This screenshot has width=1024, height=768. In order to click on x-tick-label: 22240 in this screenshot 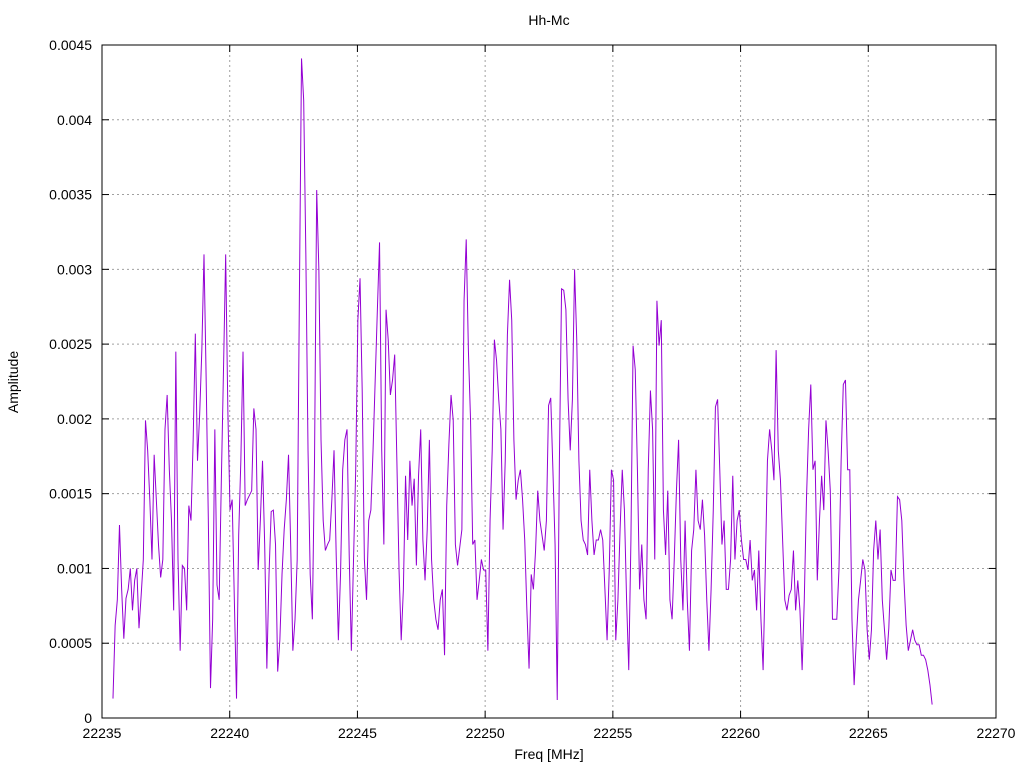, I will do `click(229, 733)`.